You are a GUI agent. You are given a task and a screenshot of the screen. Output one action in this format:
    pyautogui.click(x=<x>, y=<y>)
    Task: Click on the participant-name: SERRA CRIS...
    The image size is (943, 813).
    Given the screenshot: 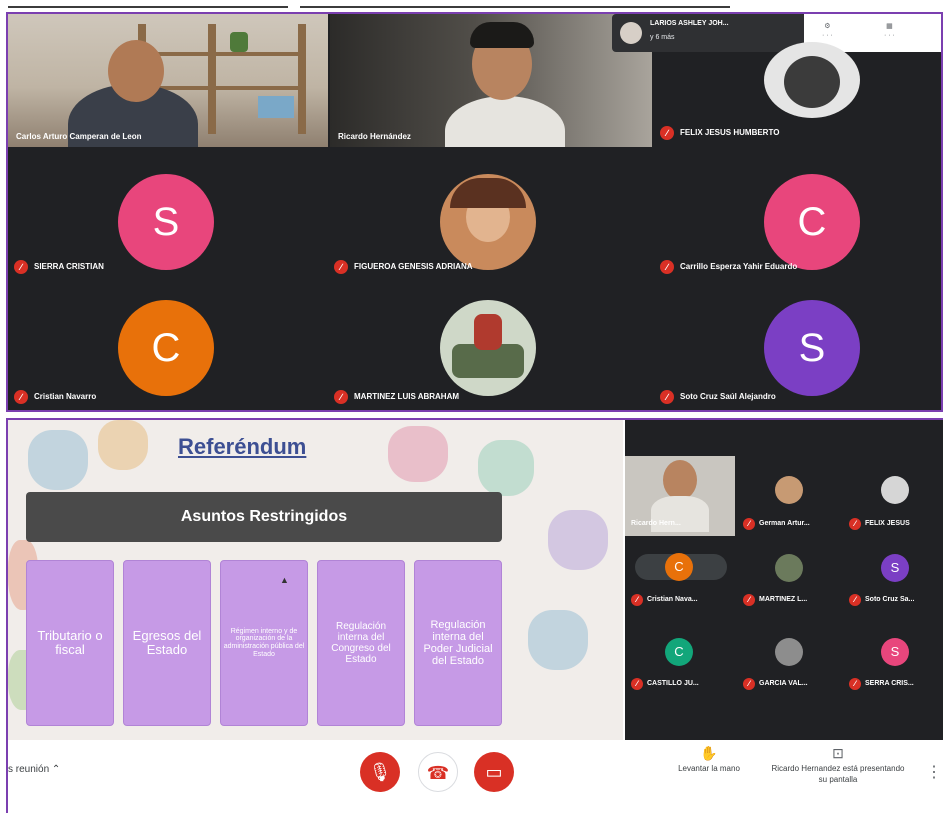 What is the action you would take?
    pyautogui.click(x=889, y=683)
    